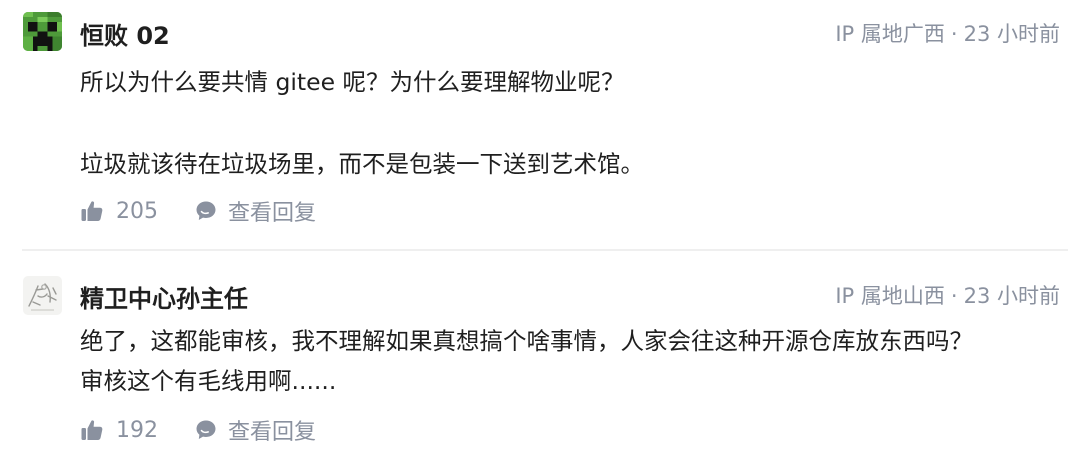 The height and width of the screenshot is (465, 1080). I want to click on like-button: 192, so click(119, 430).